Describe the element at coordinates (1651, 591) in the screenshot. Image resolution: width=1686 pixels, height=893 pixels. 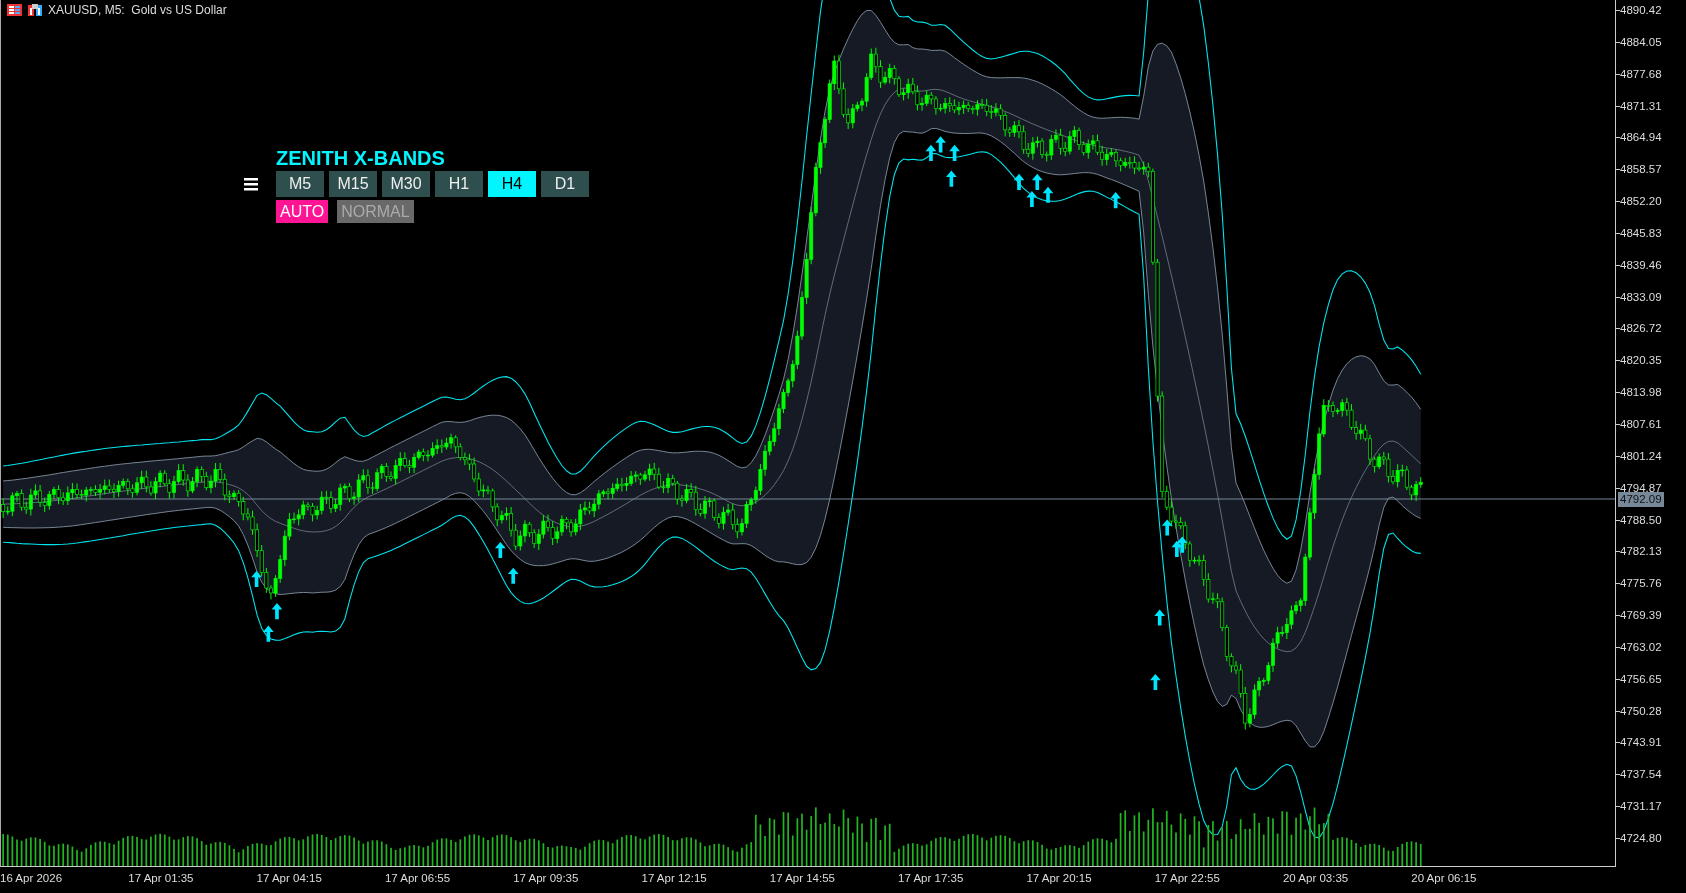
I see `price-label: 4775.76` at that location.